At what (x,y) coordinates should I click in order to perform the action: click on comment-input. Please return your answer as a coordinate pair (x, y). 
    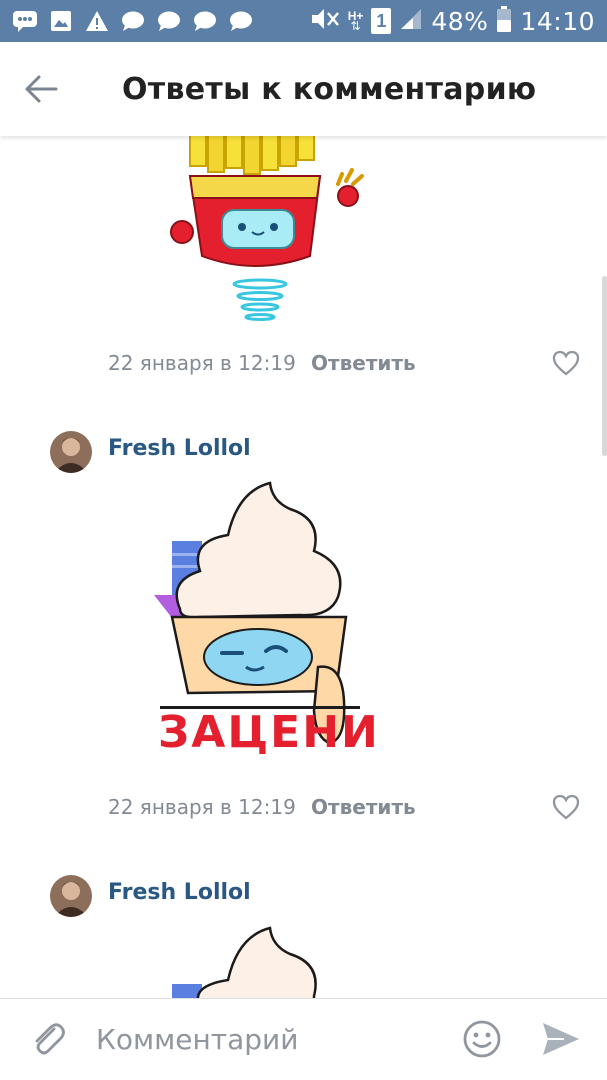
    Looking at the image, I should click on (266, 1039).